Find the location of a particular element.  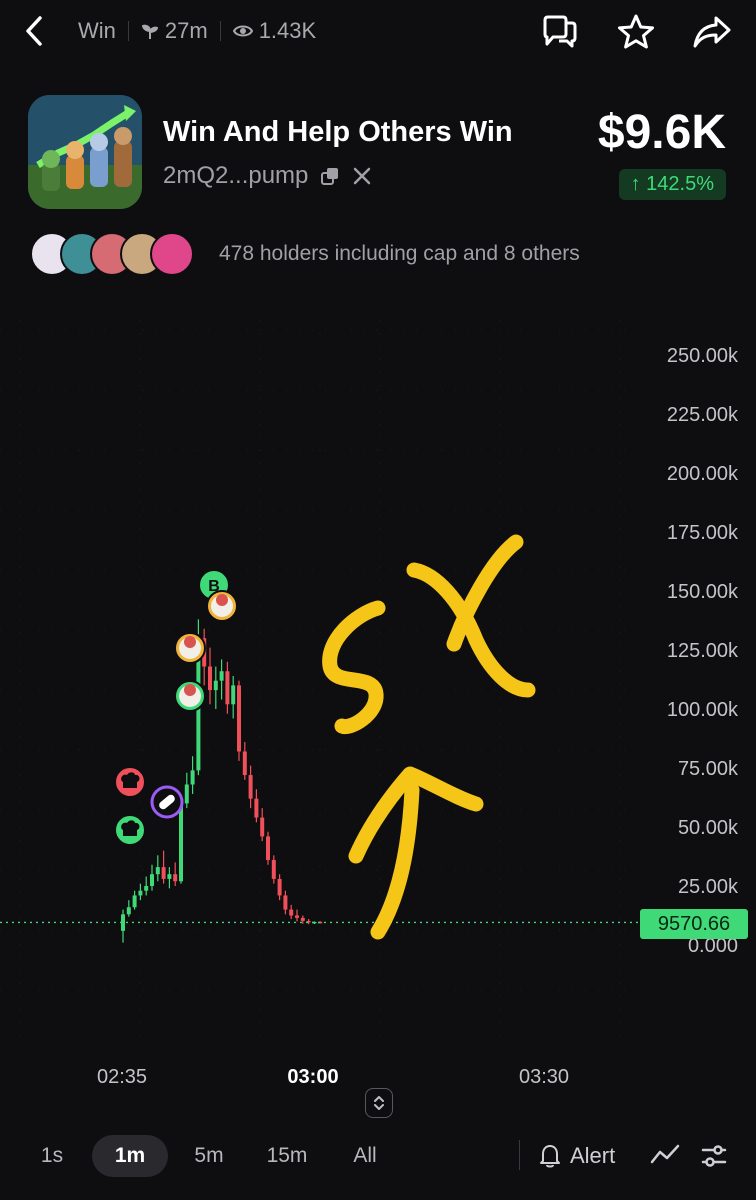

y-tick-label: 150.00k is located at coordinates (703, 592).